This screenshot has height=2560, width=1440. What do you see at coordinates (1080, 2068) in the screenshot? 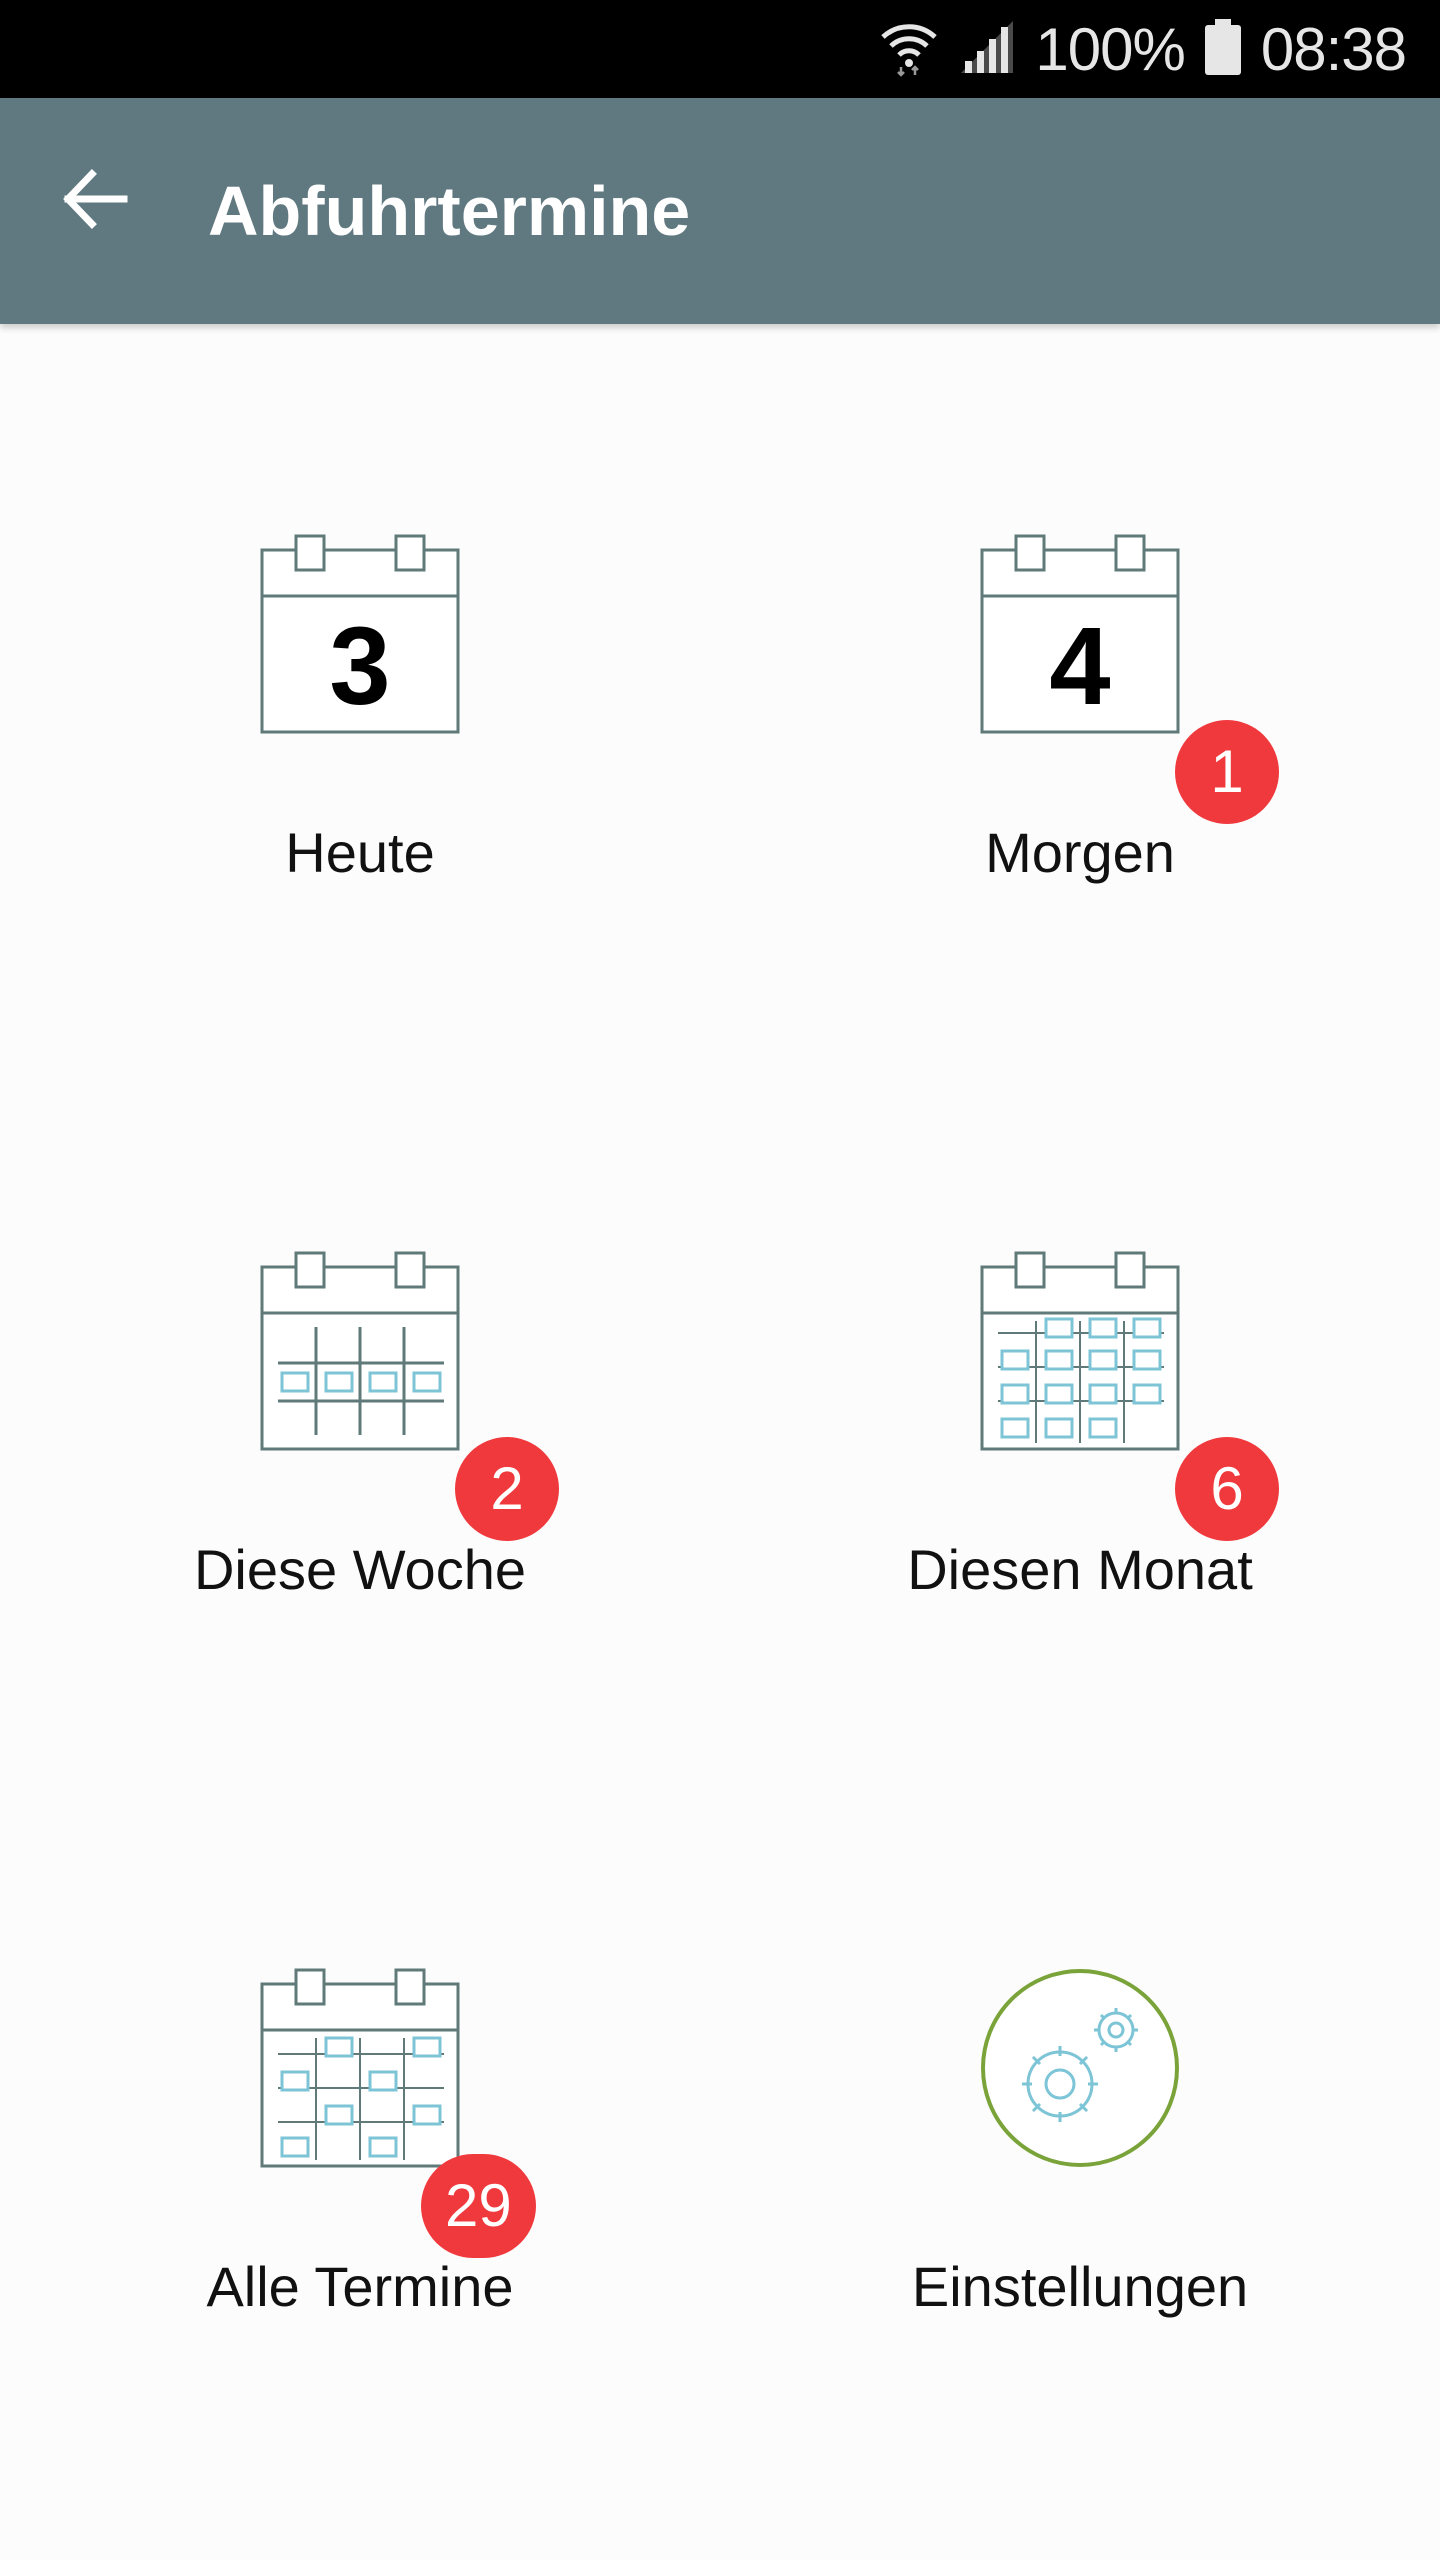
I see `settings-gears-icon` at bounding box center [1080, 2068].